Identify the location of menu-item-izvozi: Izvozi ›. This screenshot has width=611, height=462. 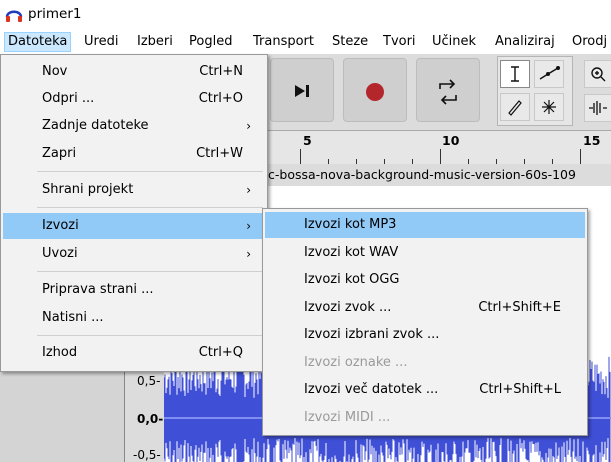
(134, 226).